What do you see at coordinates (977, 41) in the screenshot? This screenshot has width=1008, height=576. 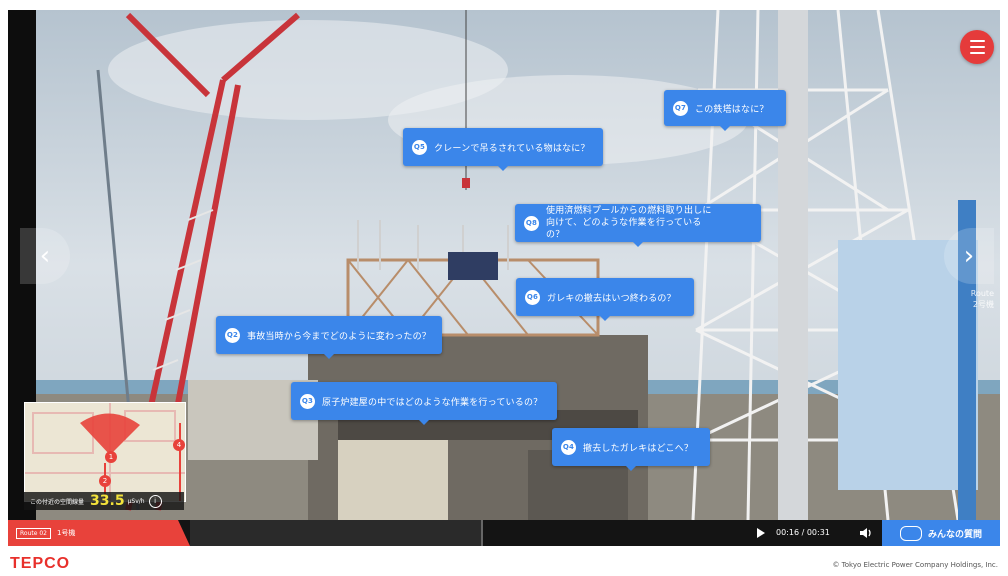 I see `hamburger-menu-icon` at bounding box center [977, 41].